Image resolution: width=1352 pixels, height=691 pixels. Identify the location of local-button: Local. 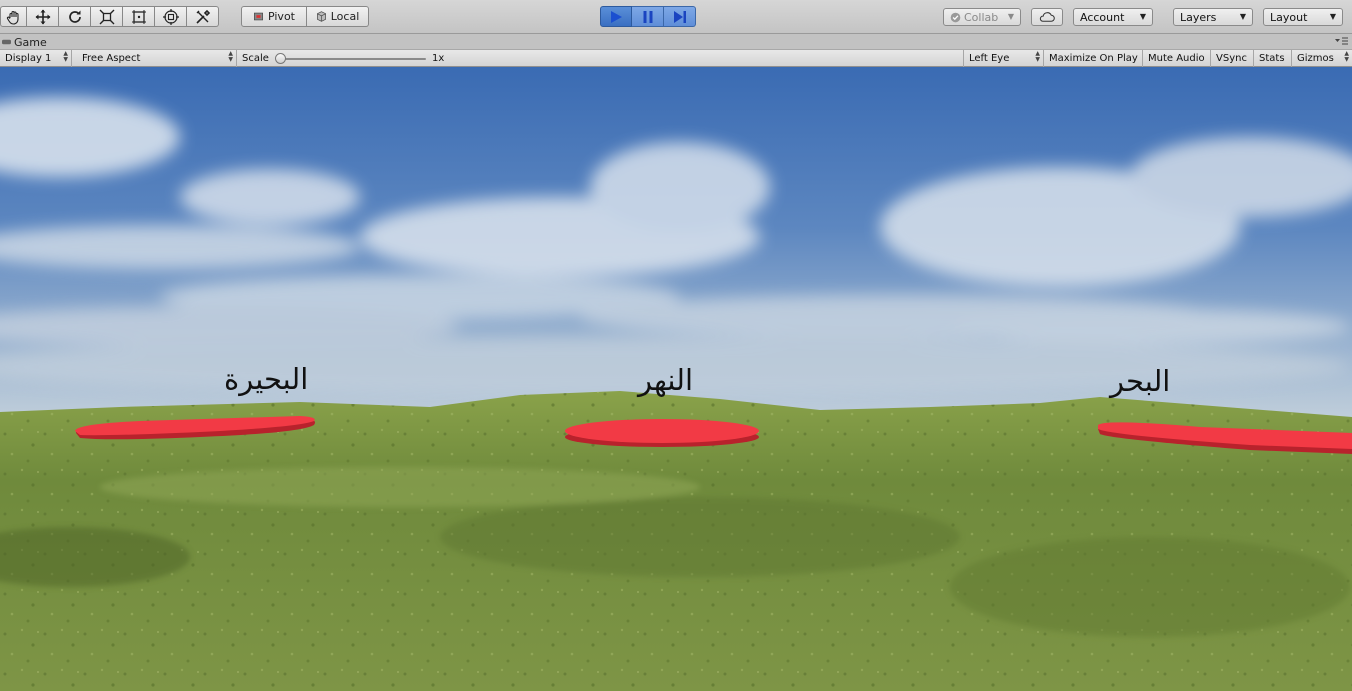
(338, 16).